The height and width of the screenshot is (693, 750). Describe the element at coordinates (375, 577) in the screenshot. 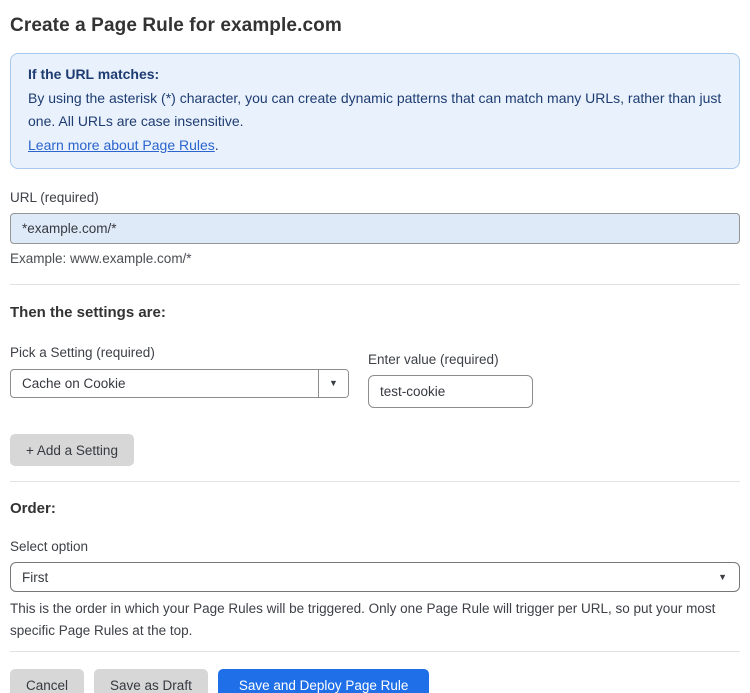

I see `order-select: First ▼` at that location.